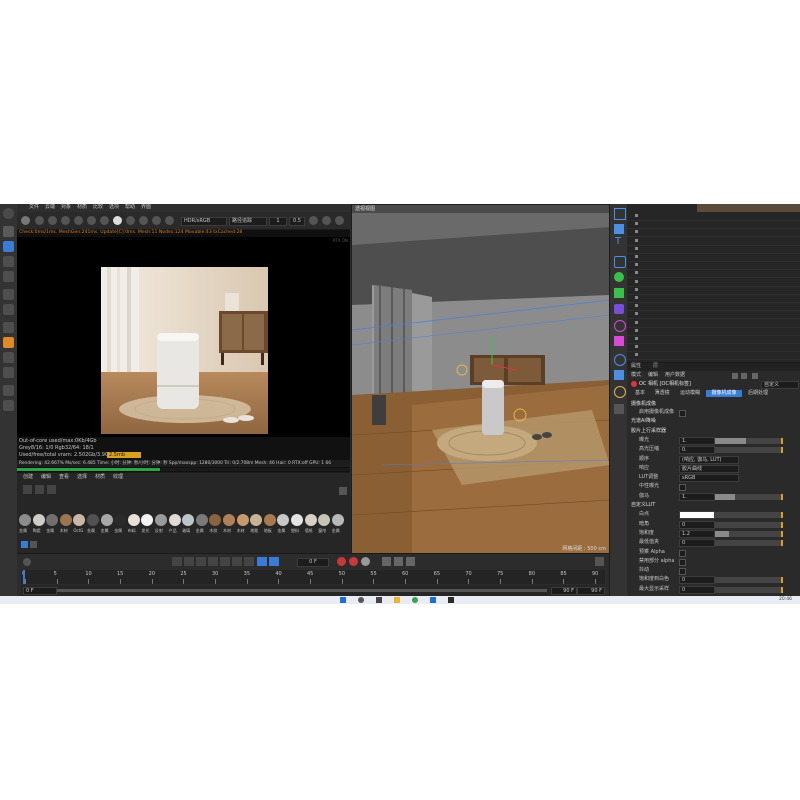  I want to click on material-menu-item-2: 查看, so click(64, 477).